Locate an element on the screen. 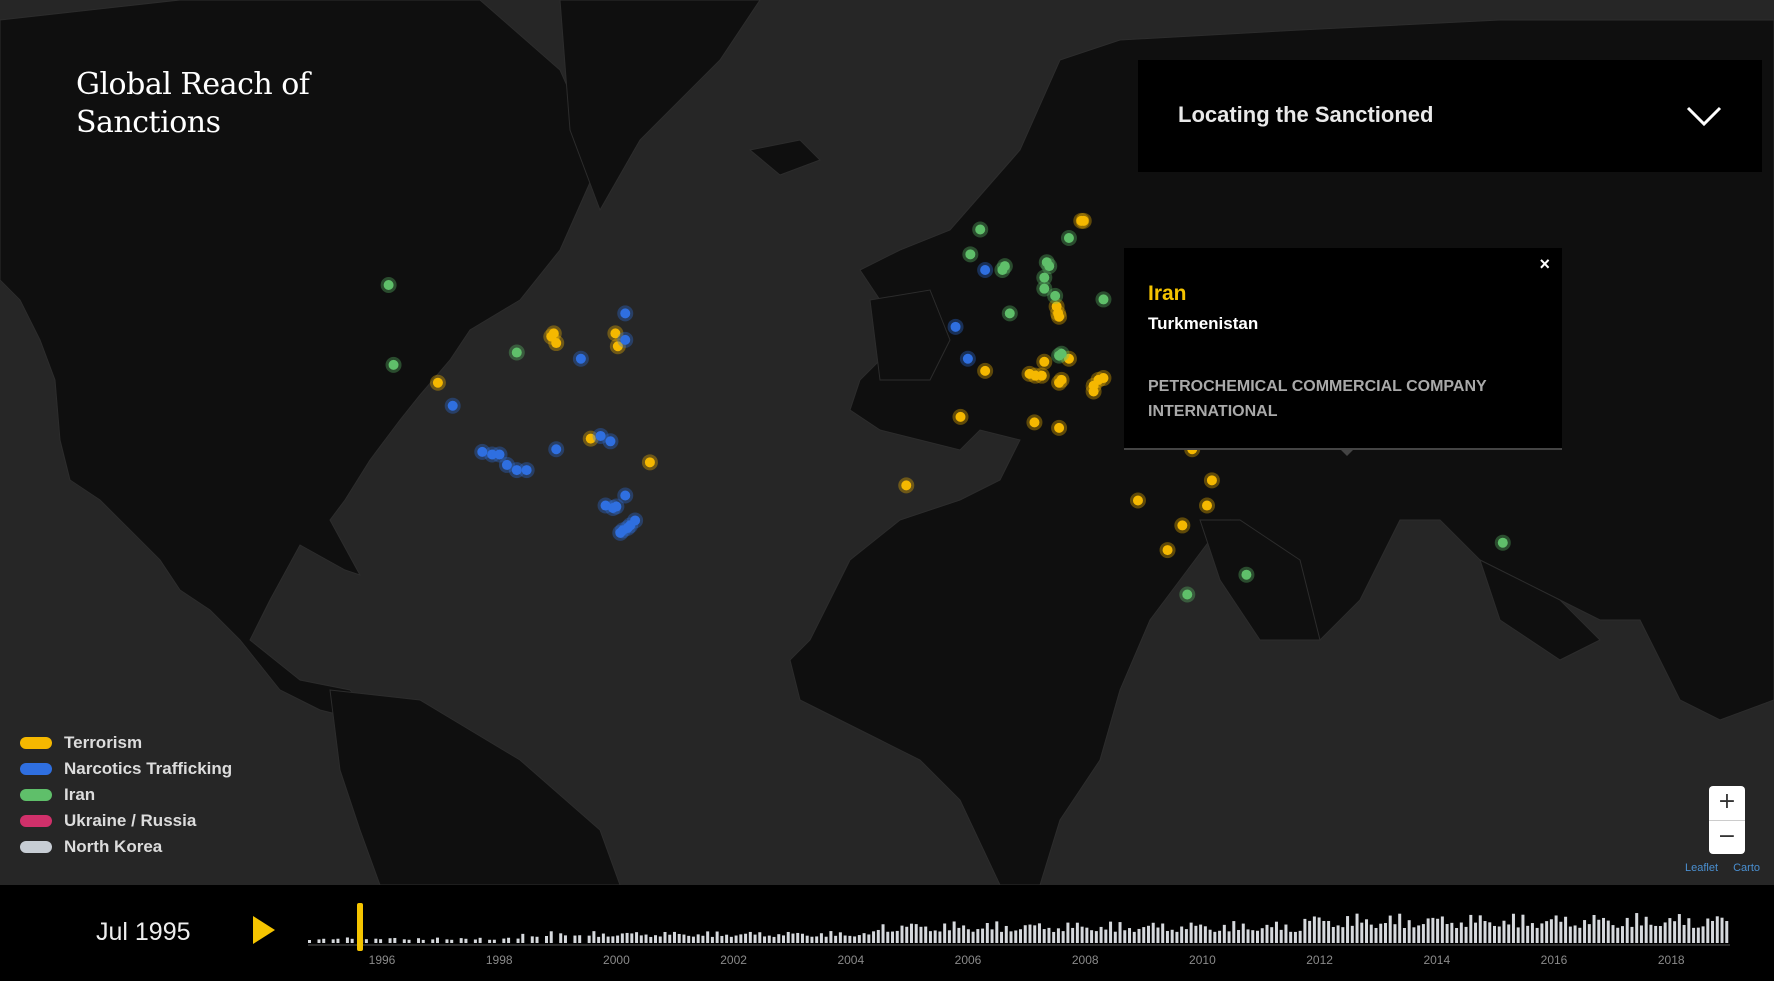 The height and width of the screenshot is (981, 1774). popup-close-button: × is located at coordinates (1544, 264).